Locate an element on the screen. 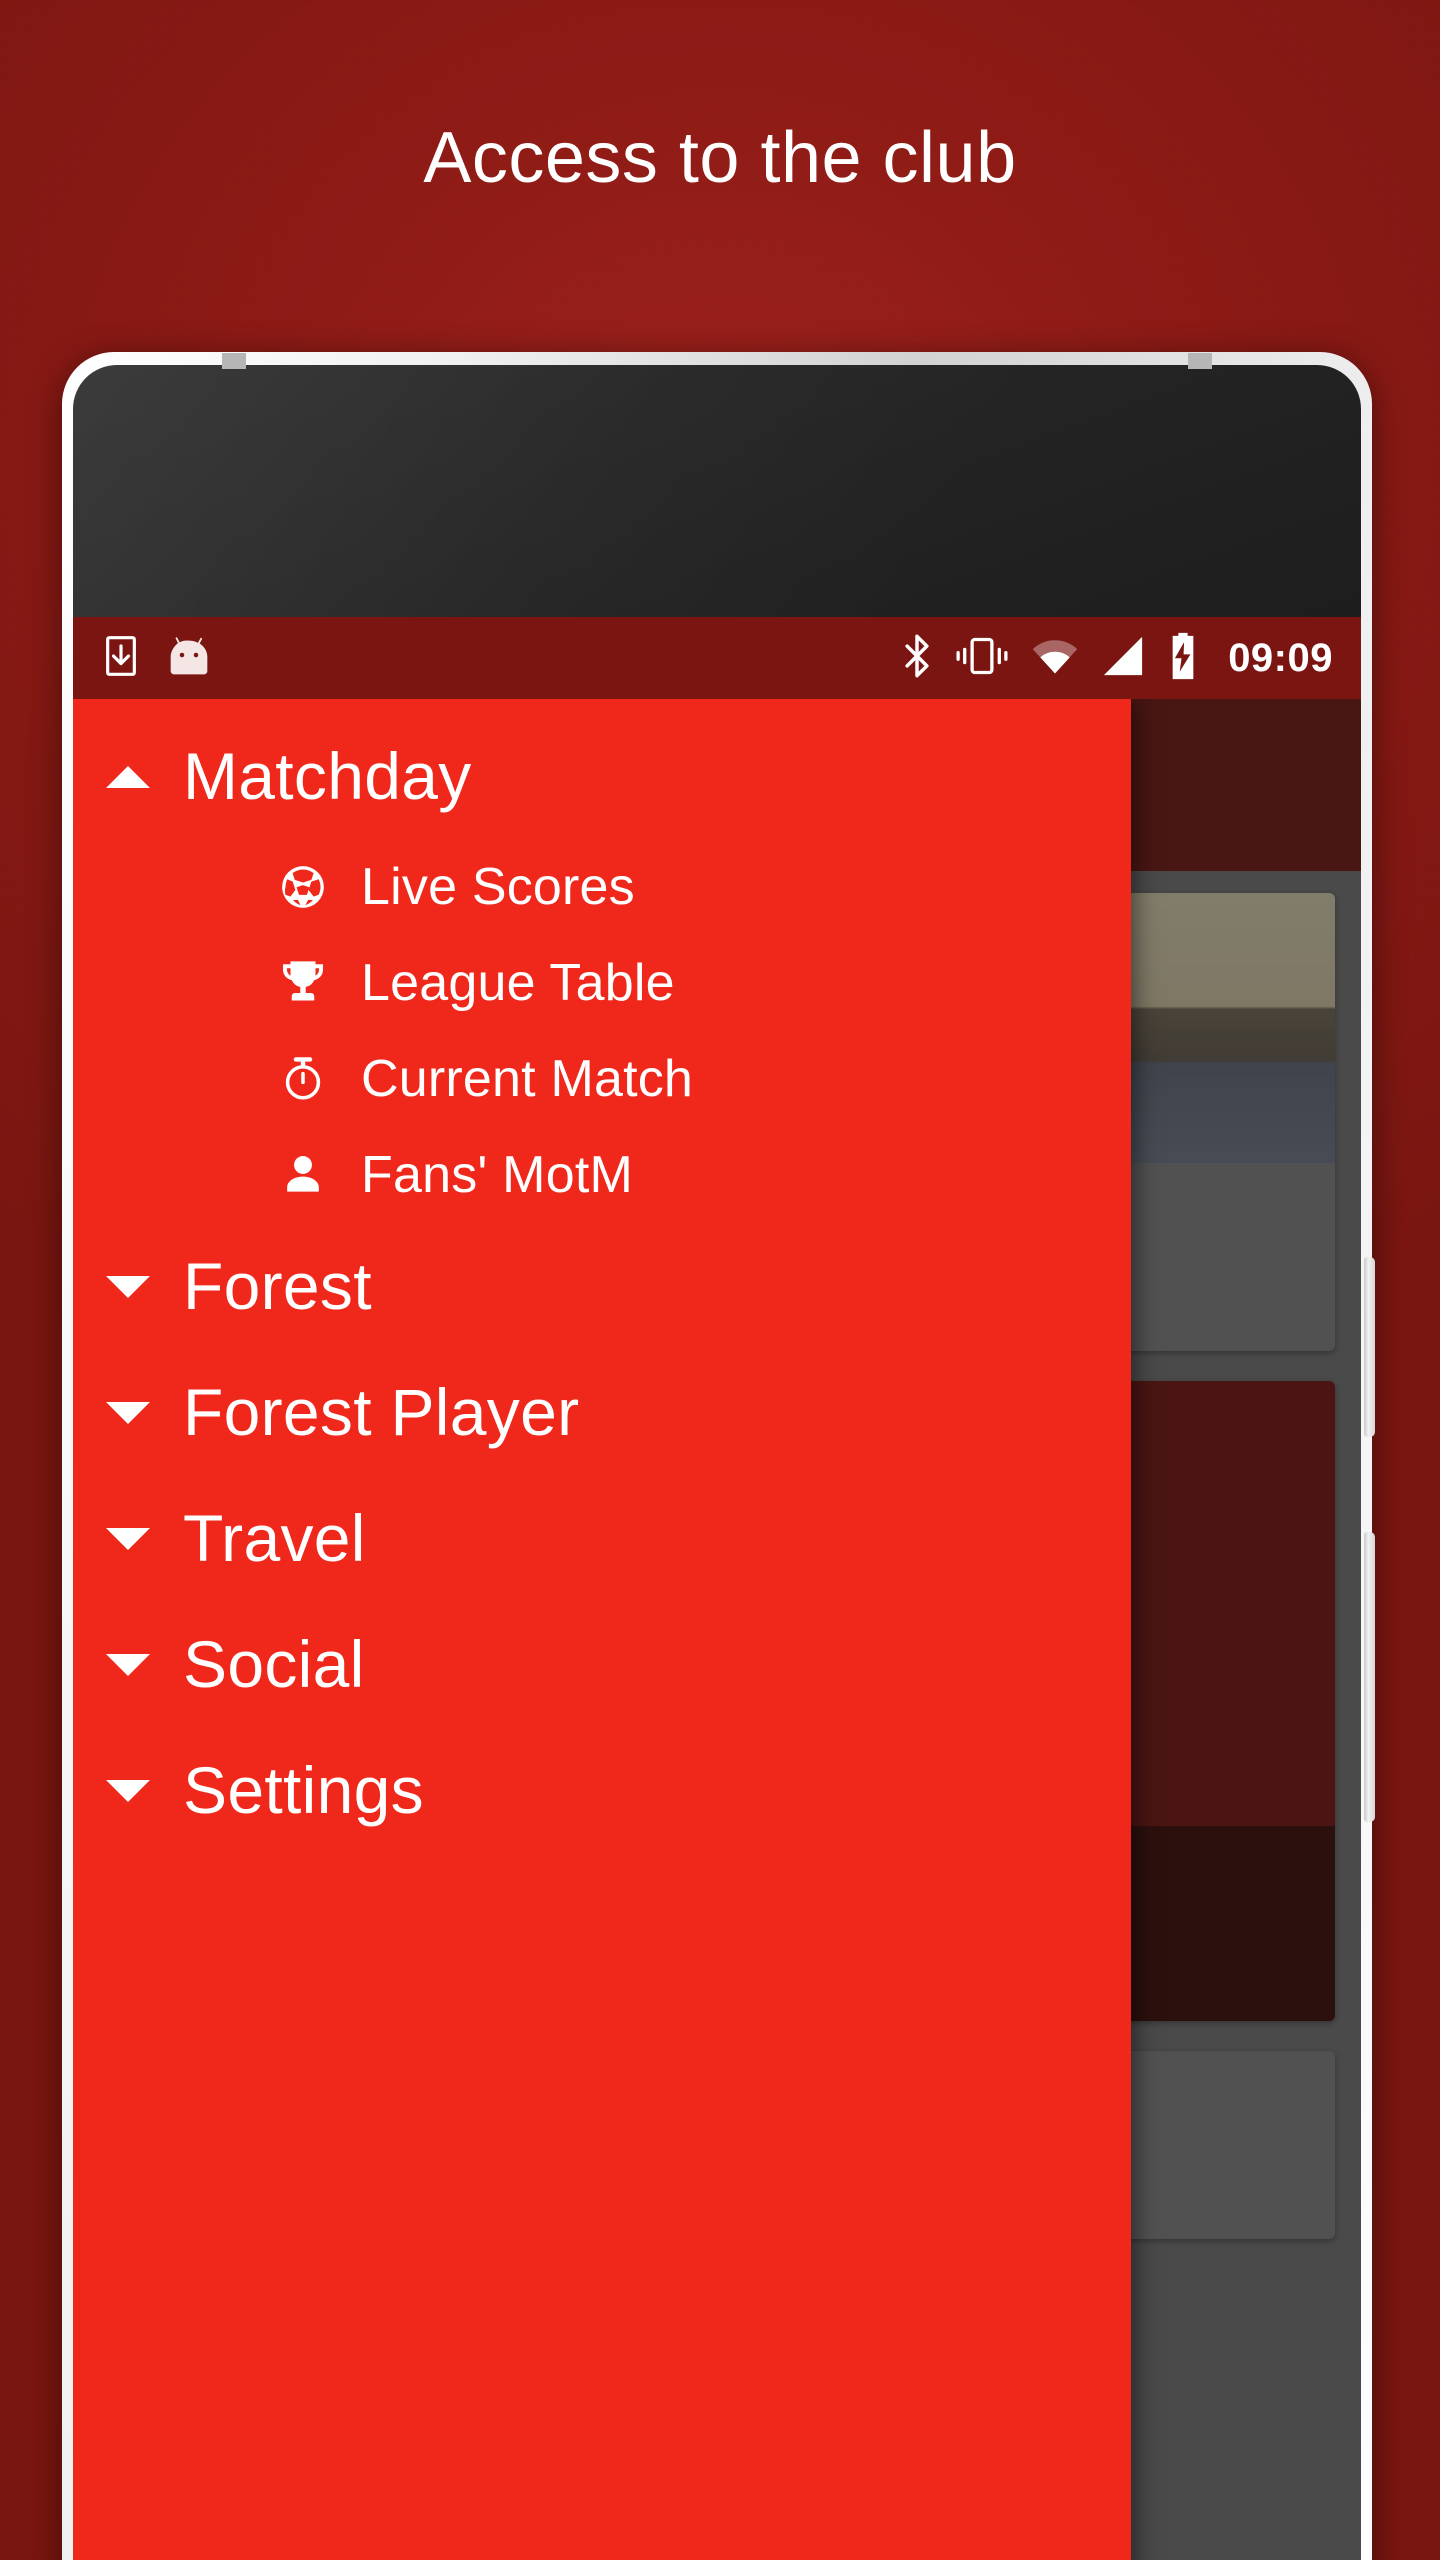 Image resolution: width=1440 pixels, height=2560 pixels. drawer-item-label: Fans' MotM is located at coordinates (497, 1175).